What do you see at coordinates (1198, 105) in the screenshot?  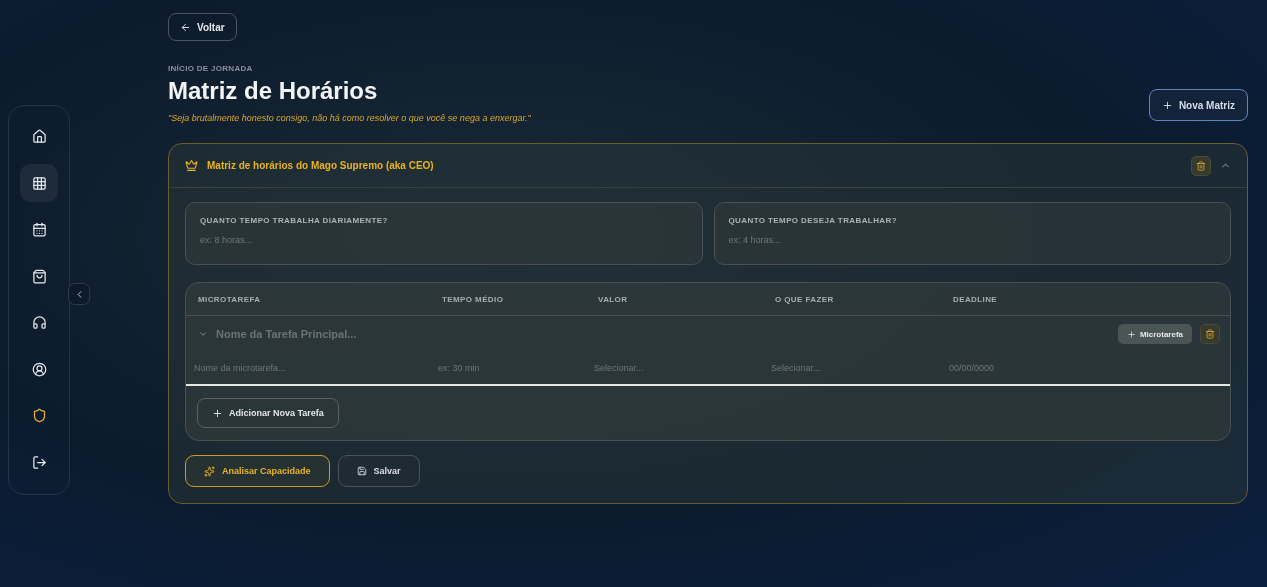 I see `new-matrix-button: Nova Matriz` at bounding box center [1198, 105].